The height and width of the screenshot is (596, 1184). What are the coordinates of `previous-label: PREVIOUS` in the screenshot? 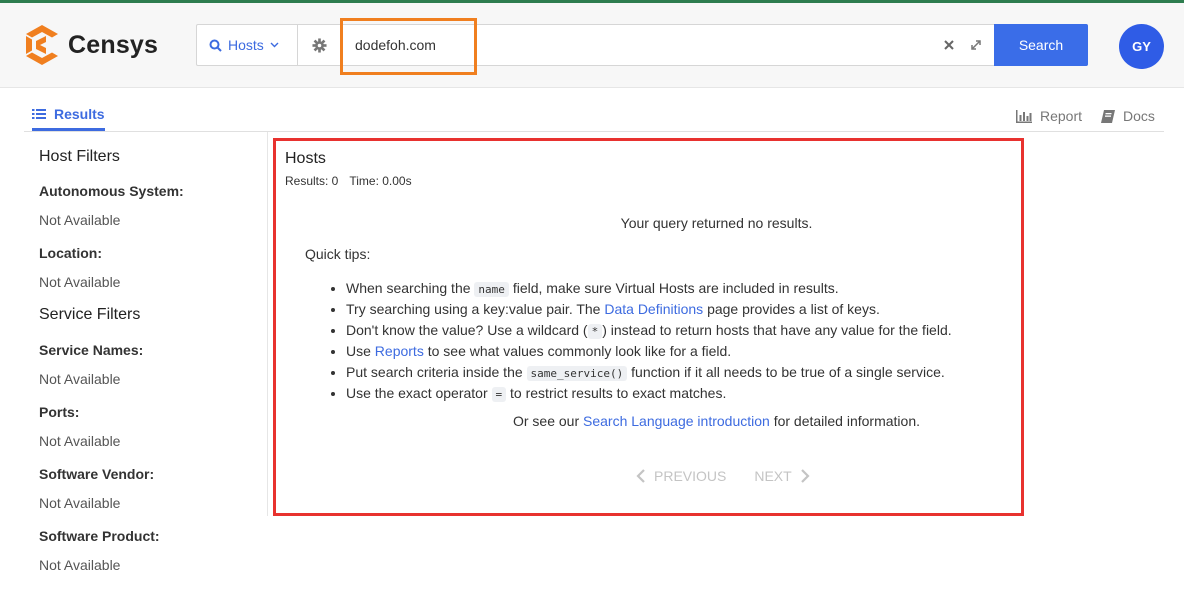 It's located at (690, 476).